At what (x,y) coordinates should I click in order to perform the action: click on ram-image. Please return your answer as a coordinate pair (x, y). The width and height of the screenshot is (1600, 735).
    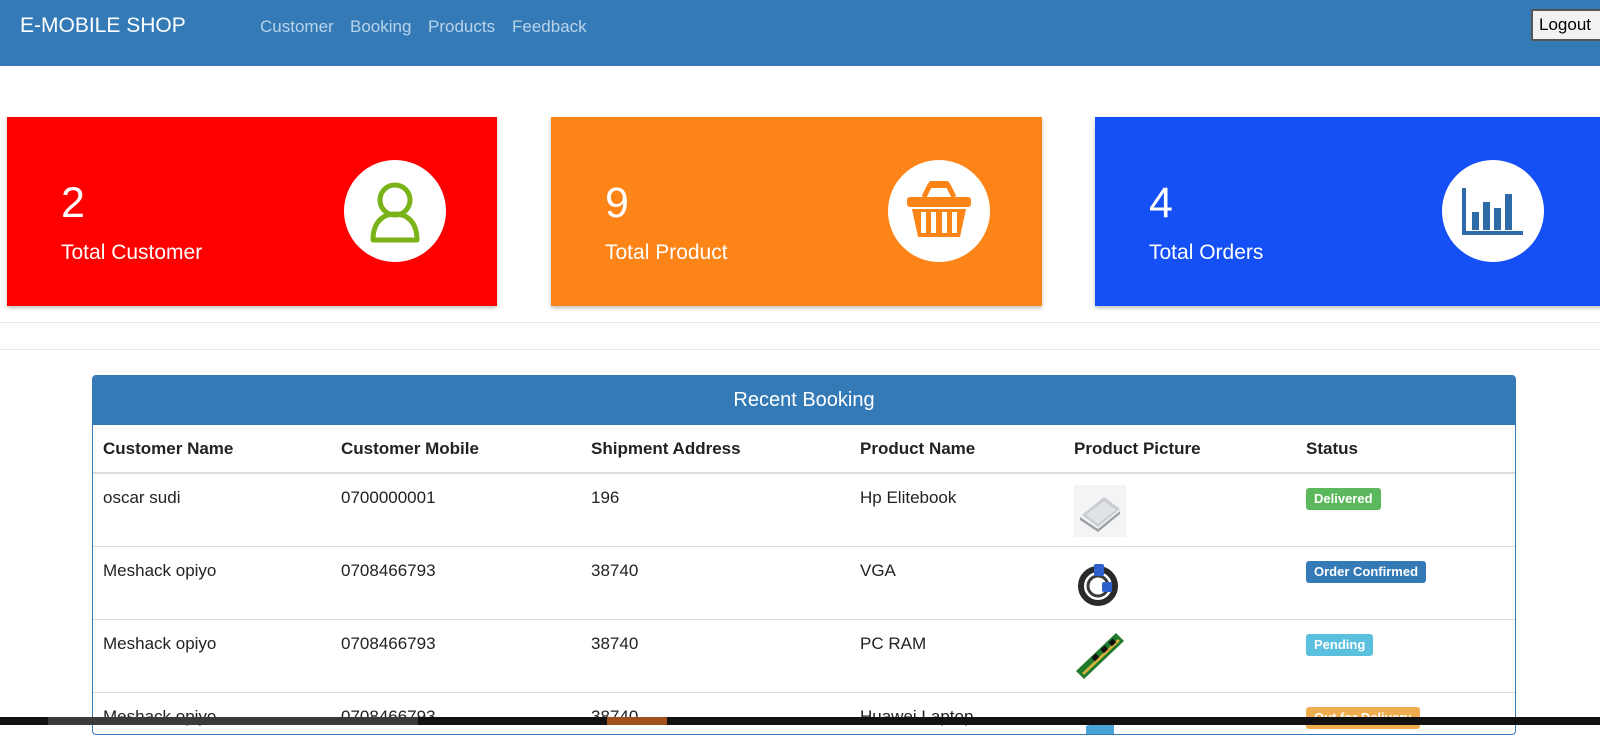
    Looking at the image, I should click on (1100, 657).